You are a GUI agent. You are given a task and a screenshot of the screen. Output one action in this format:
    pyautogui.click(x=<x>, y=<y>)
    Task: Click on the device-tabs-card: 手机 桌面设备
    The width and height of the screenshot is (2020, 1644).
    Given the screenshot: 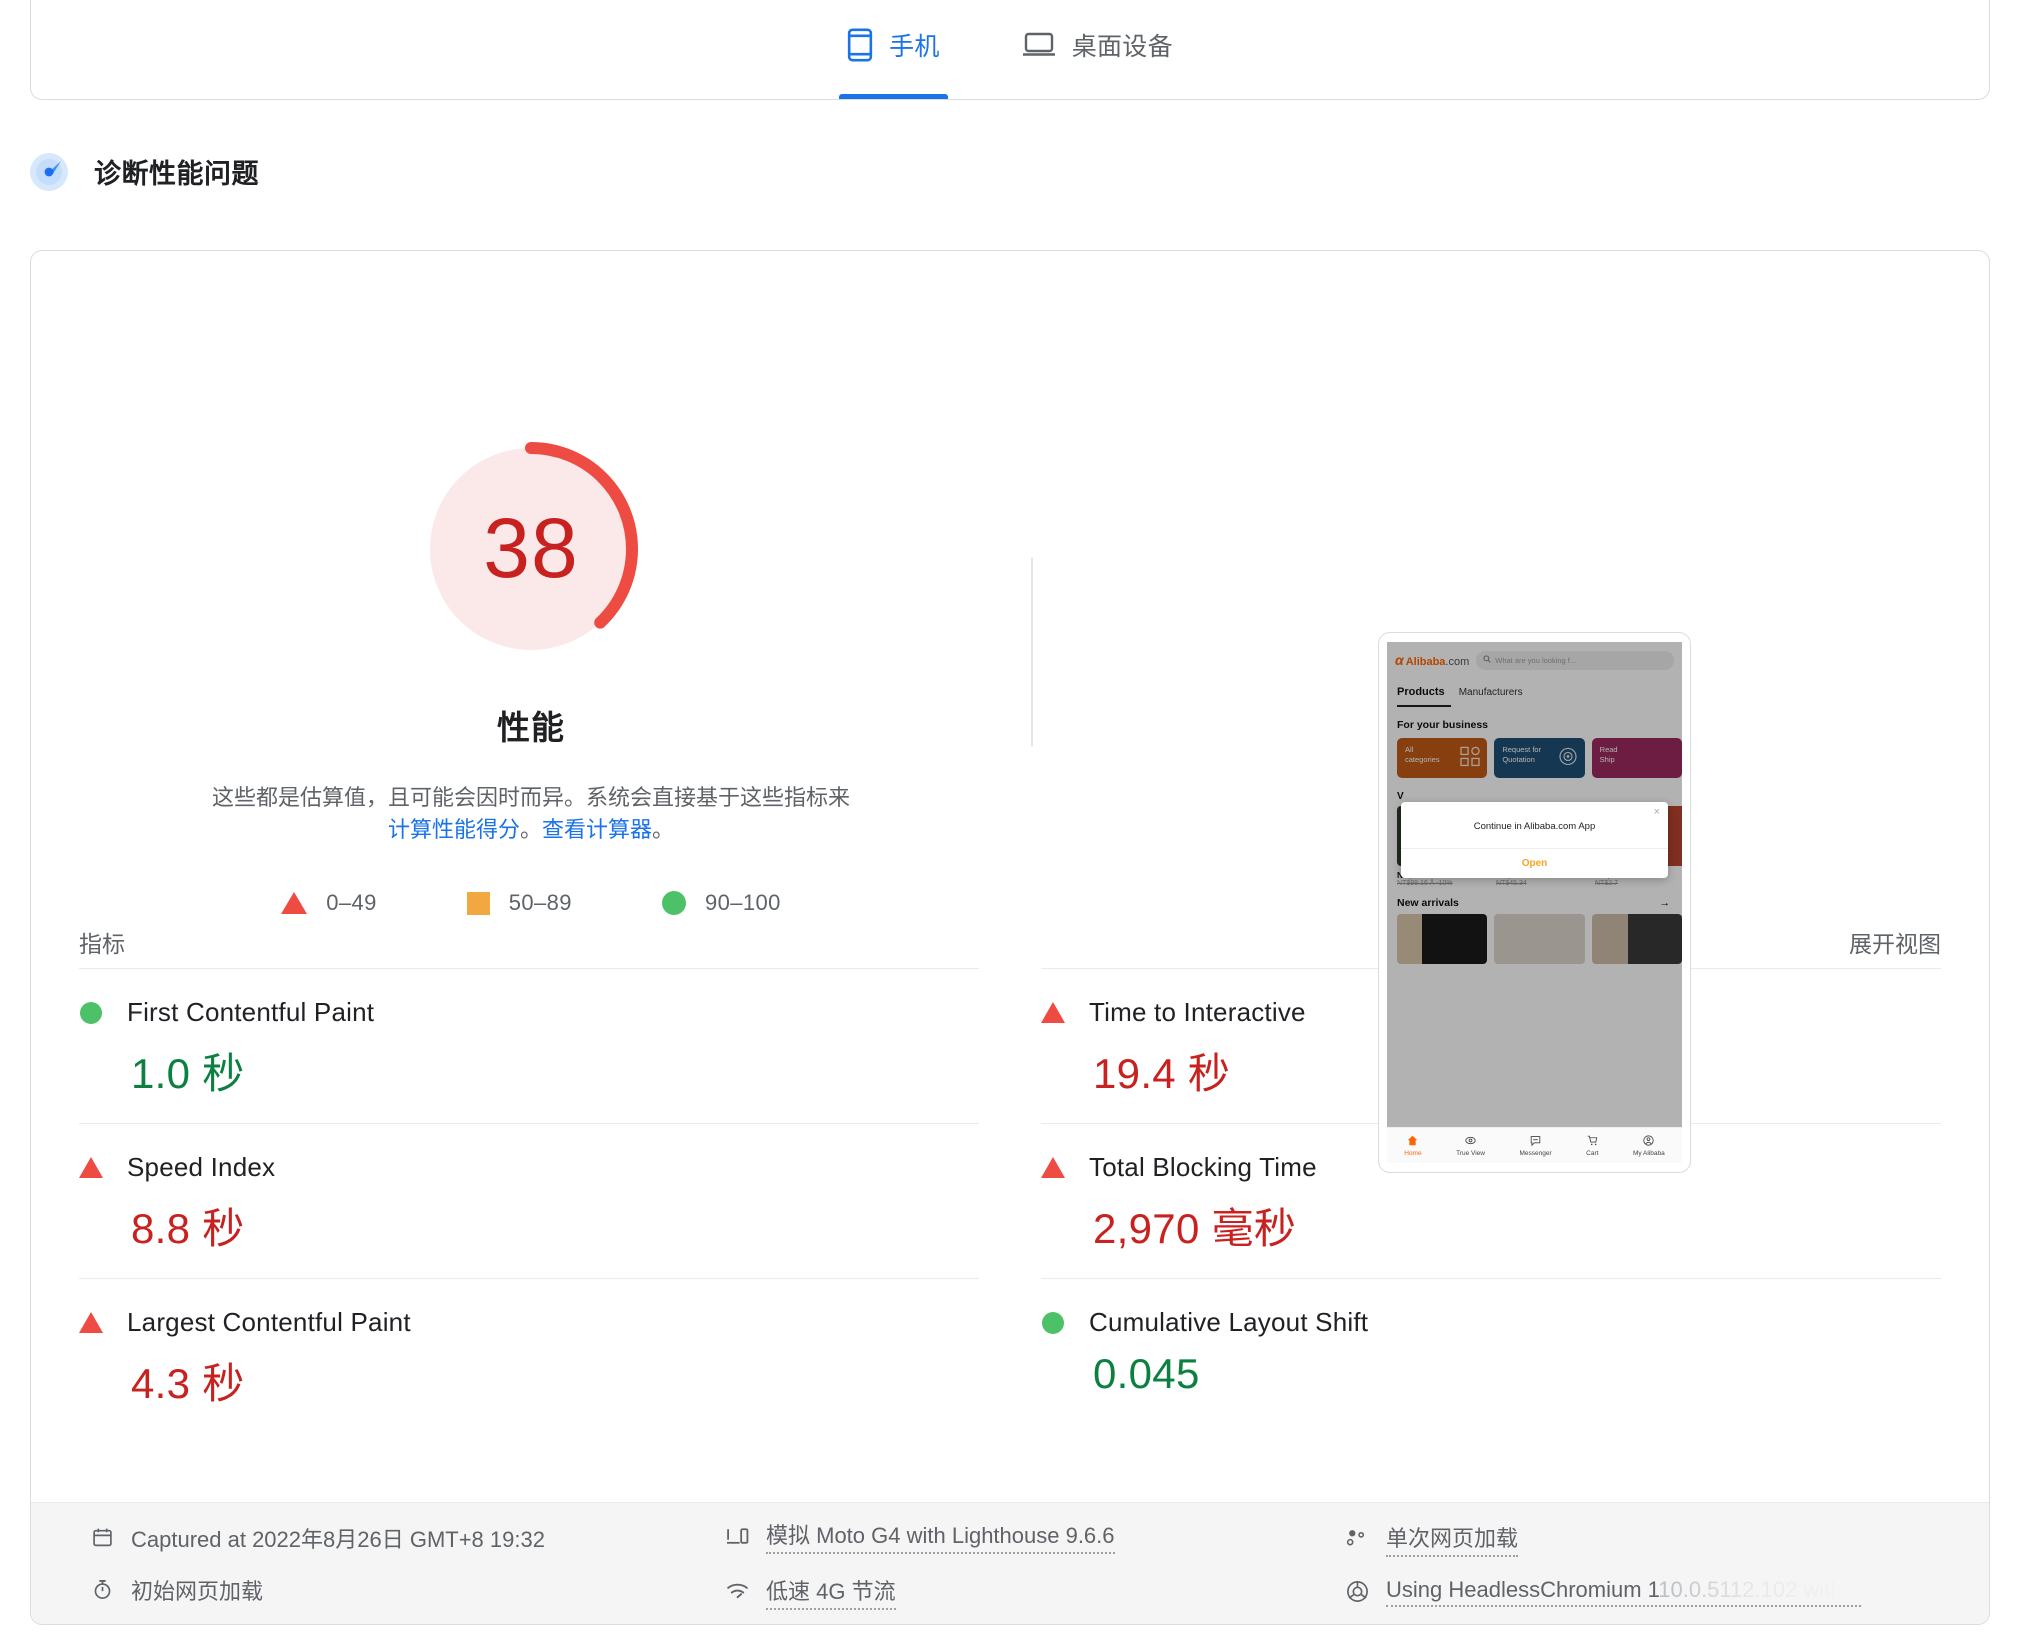 What is the action you would take?
    pyautogui.click(x=1010, y=50)
    